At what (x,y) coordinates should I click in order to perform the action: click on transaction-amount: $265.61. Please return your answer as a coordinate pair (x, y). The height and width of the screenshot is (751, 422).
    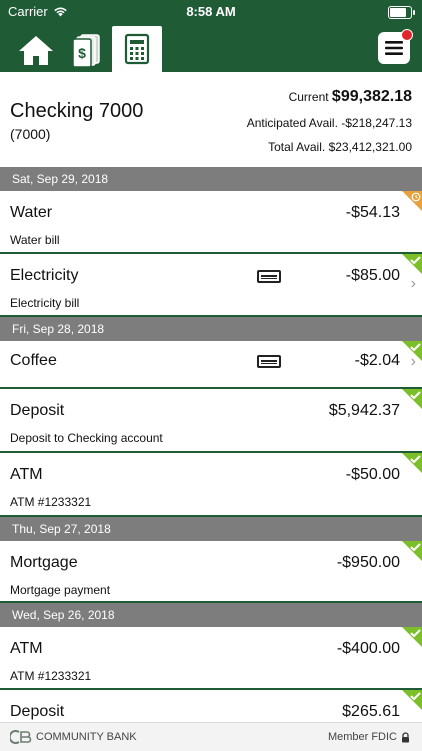
    Looking at the image, I should click on (371, 711).